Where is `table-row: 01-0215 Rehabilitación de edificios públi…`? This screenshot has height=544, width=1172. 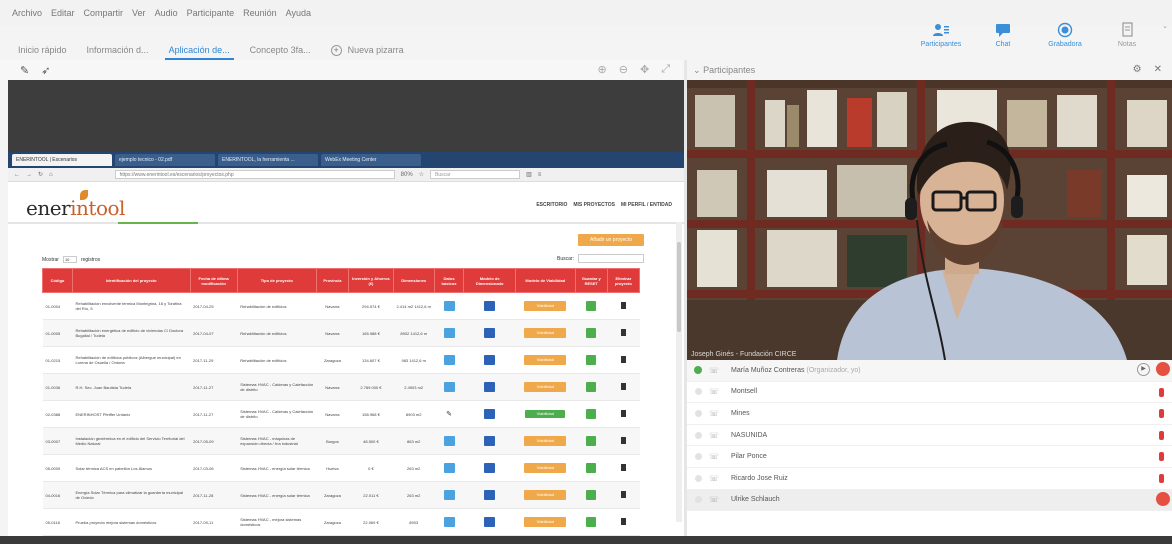
table-row: 01-0215 Rehabilitación de edificios públi… is located at coordinates (341, 360).